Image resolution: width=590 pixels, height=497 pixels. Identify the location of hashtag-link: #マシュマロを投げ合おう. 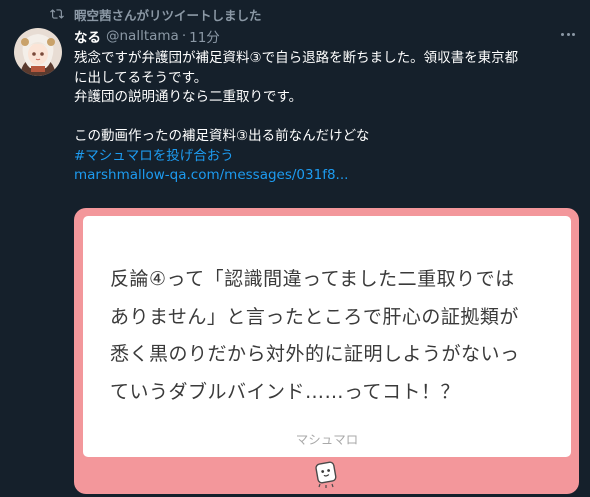
(154, 156).